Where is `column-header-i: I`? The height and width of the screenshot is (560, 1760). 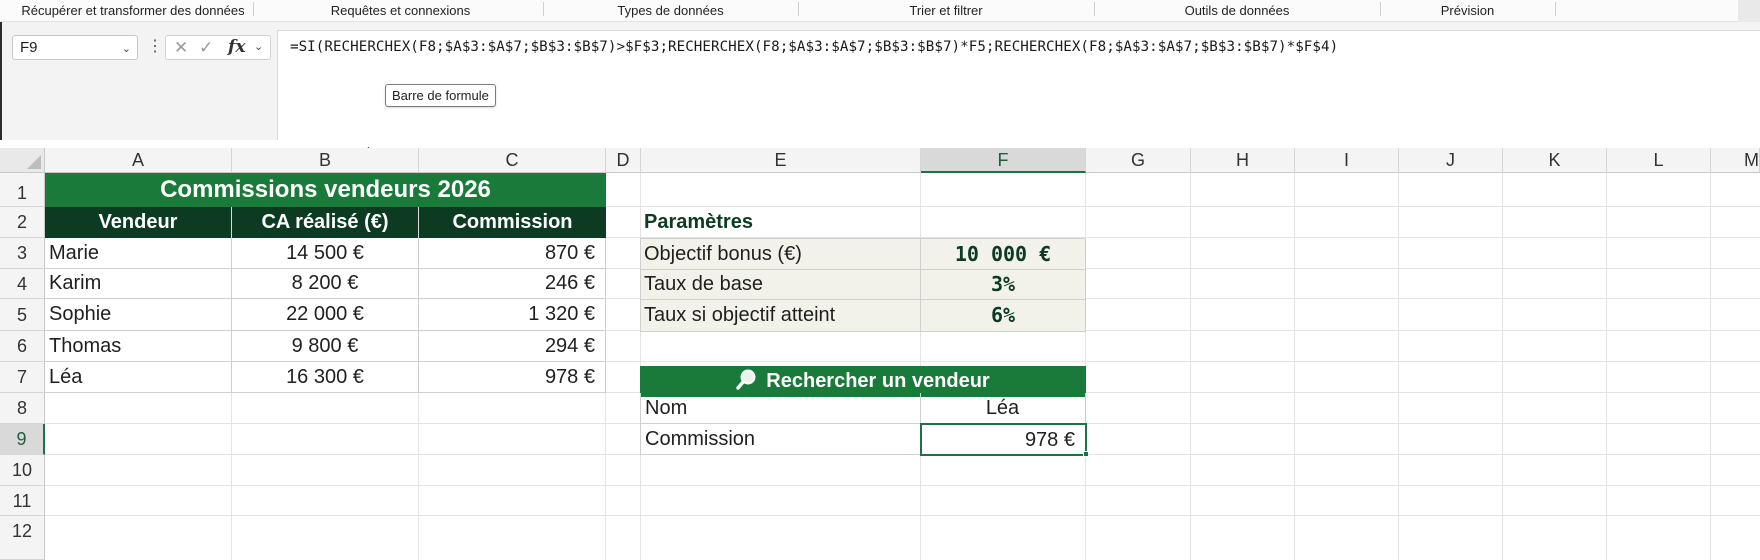 column-header-i: I is located at coordinates (1347, 160).